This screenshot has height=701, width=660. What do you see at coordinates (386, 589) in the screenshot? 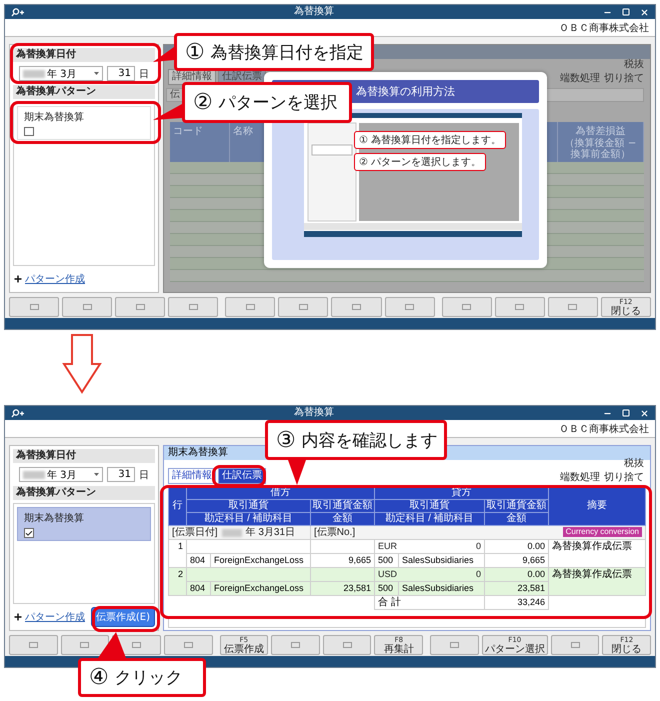
I see `table-cell: 500` at bounding box center [386, 589].